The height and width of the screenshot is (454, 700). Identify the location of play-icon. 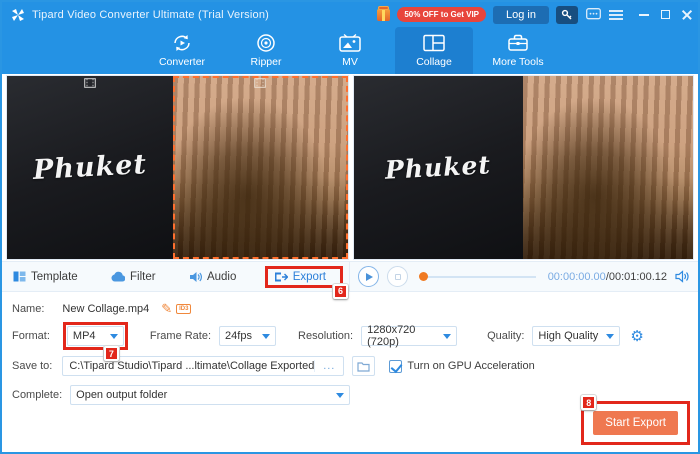
(369, 276).